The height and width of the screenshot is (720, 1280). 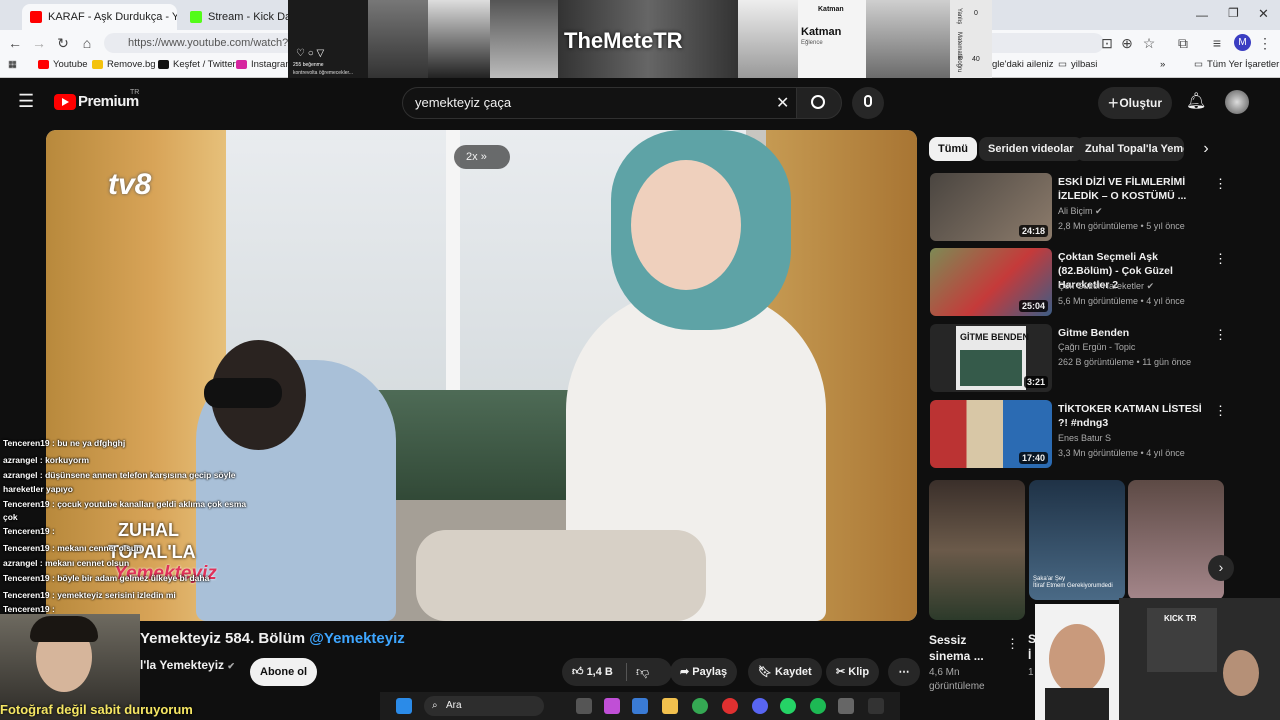 I want to click on chip-all: Tümü, so click(x=953, y=149).